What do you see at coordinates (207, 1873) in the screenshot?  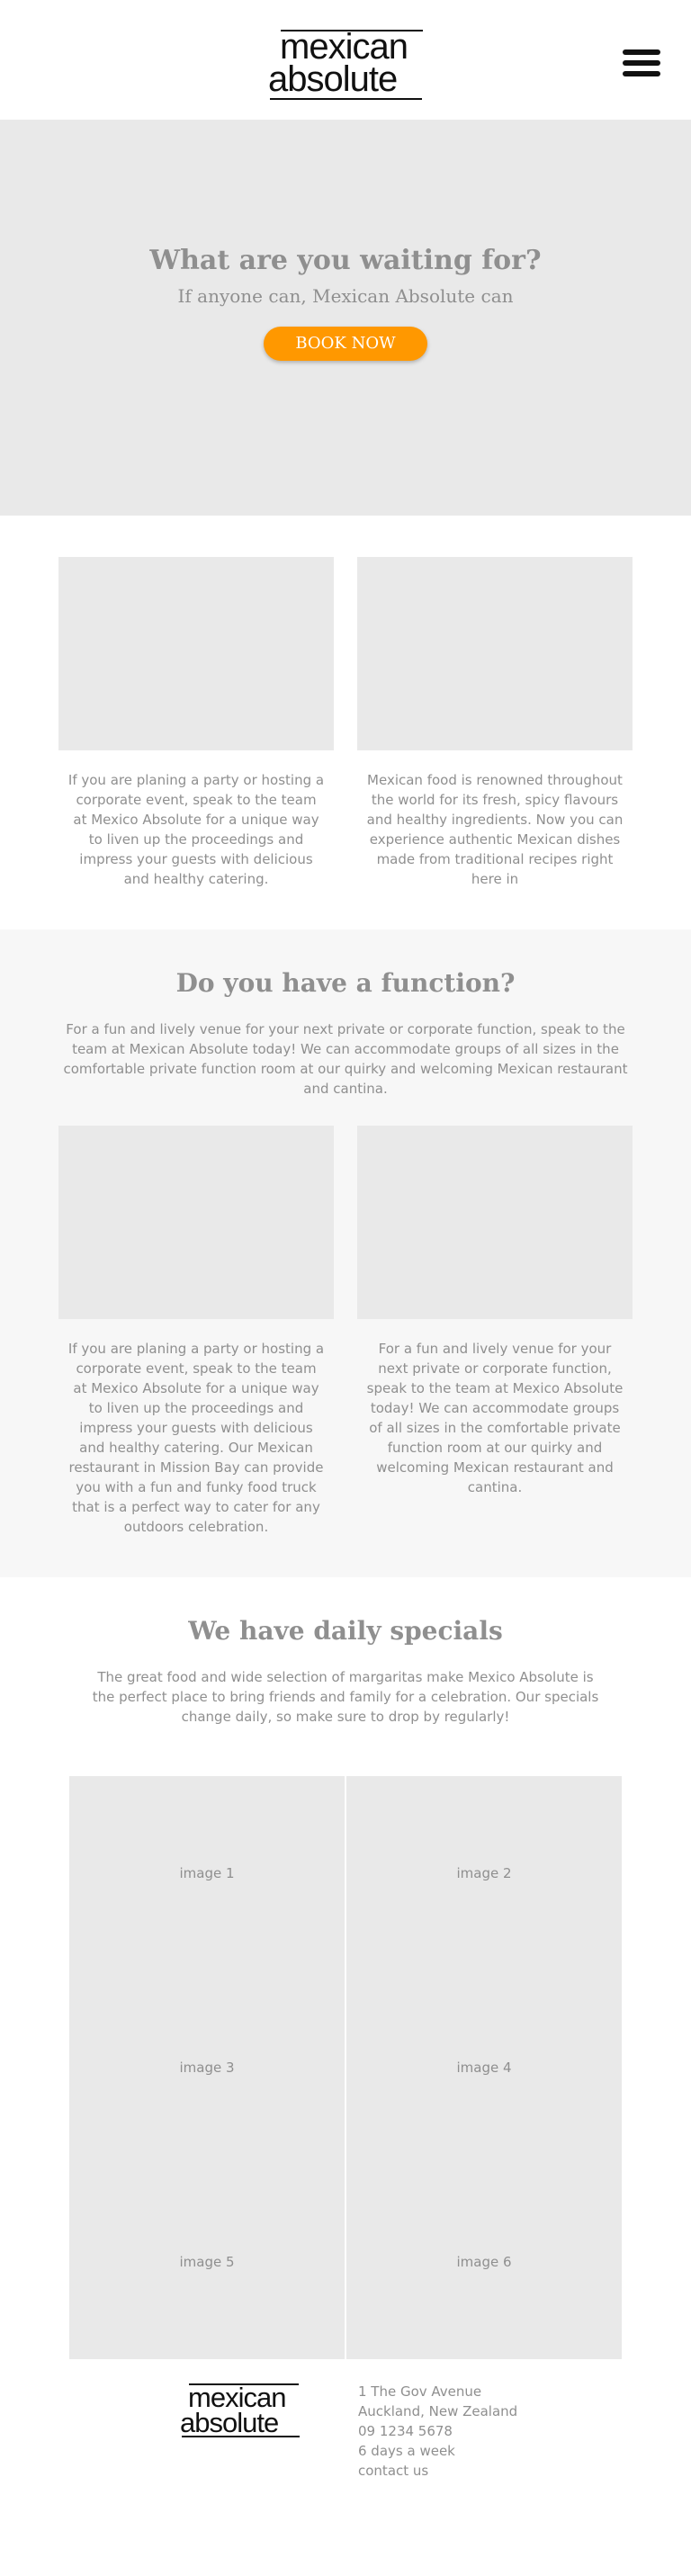 I see `special-image-1: image 1` at bounding box center [207, 1873].